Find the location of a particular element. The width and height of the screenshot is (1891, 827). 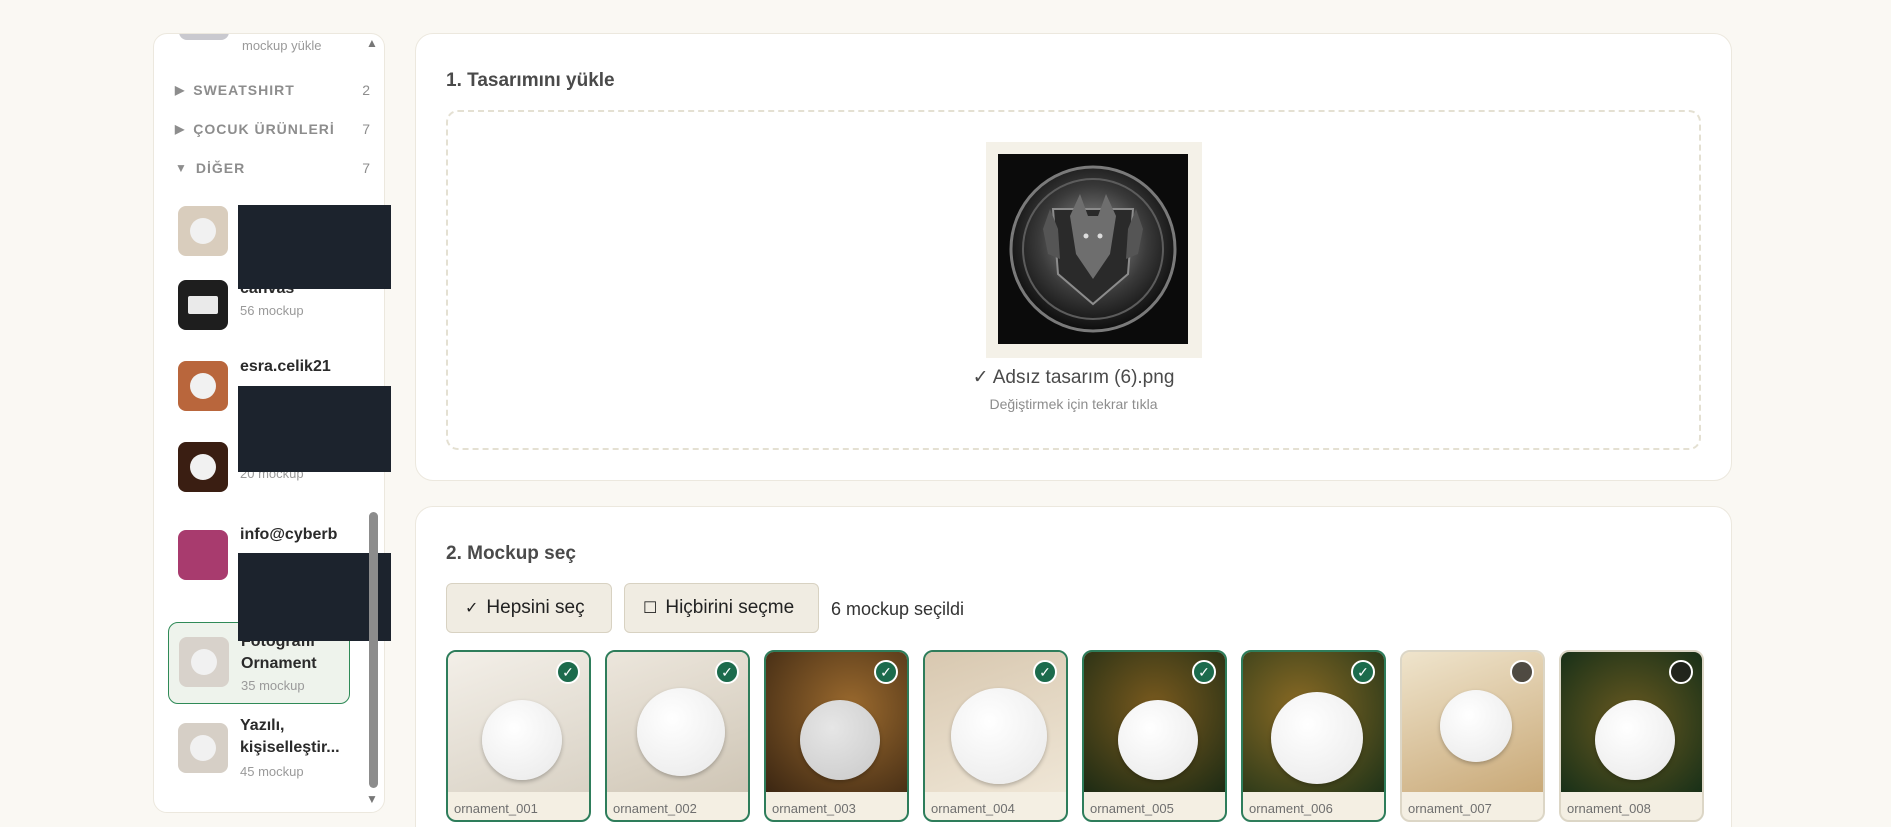

mockup-card: ✓ ornament_001 is located at coordinates (518, 736).